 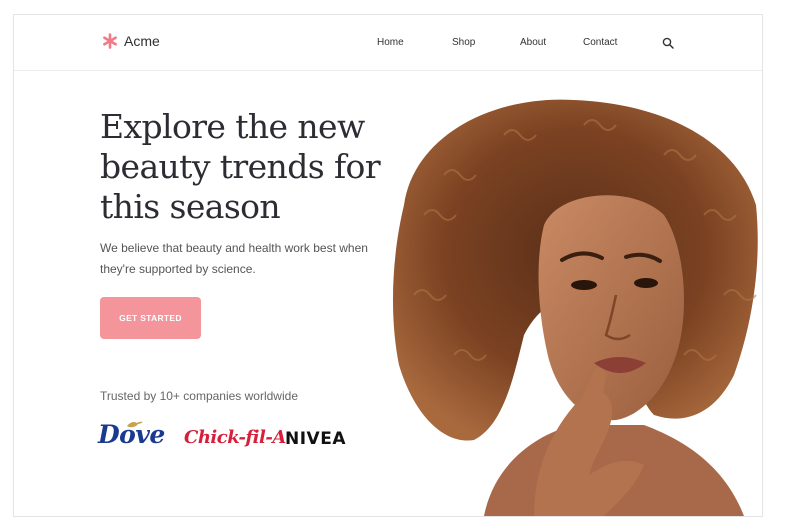 What do you see at coordinates (135, 424) in the screenshot?
I see `dove-bird-icon` at bounding box center [135, 424].